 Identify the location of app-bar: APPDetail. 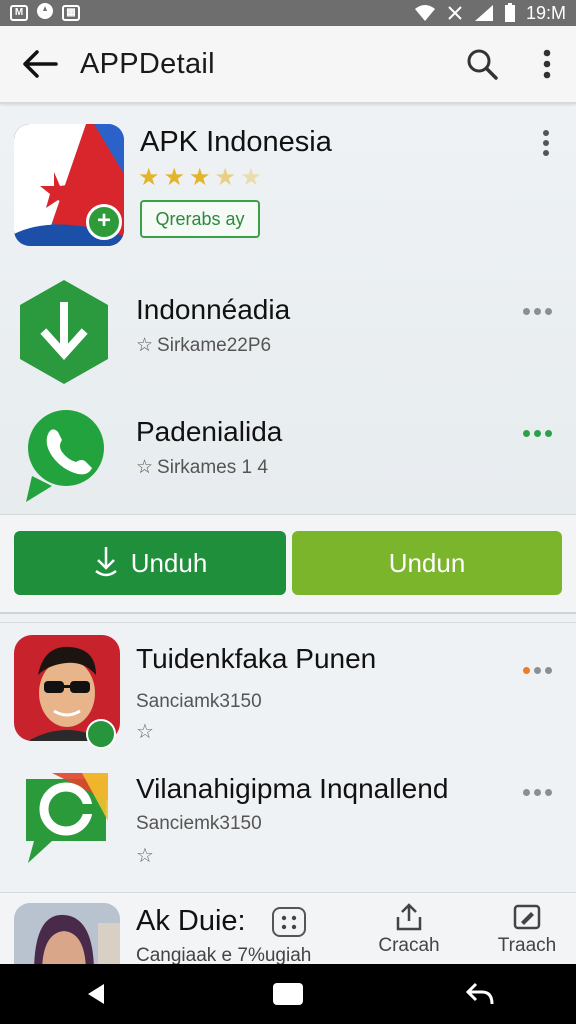
(288, 65).